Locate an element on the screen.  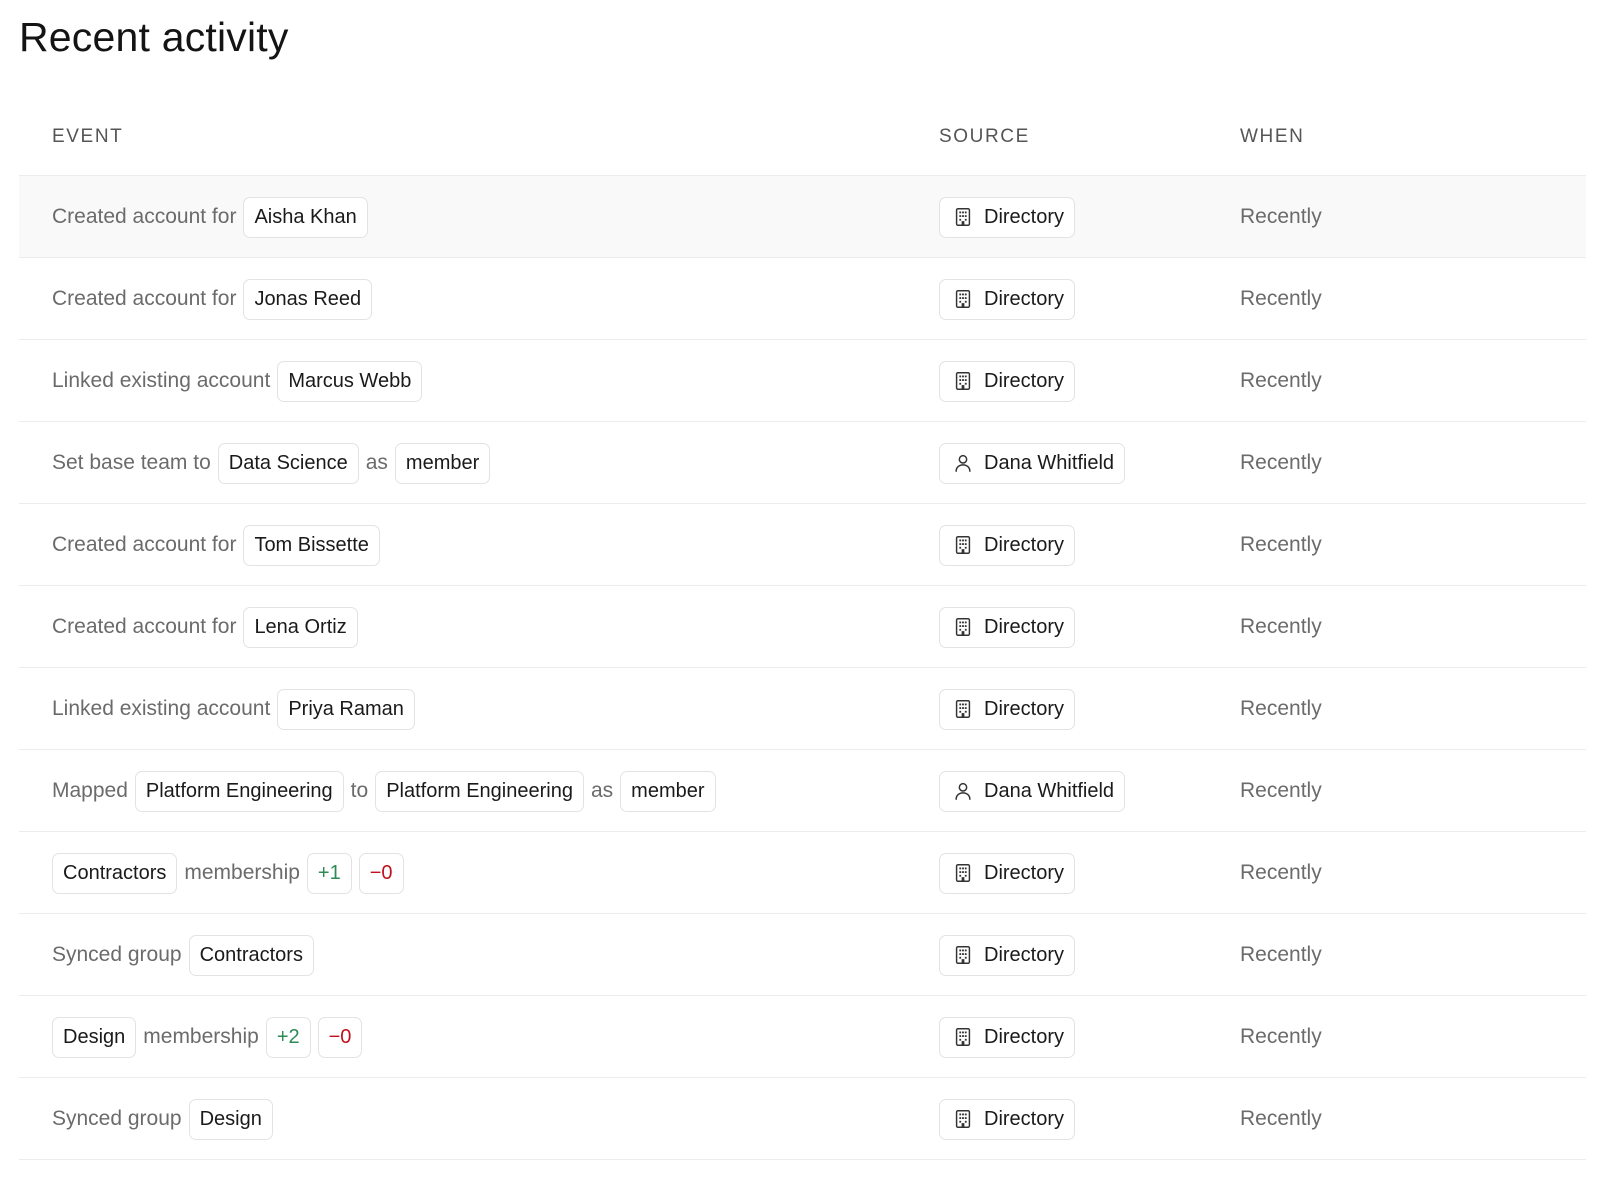
event-cell: Contractors membership +1 −0 is located at coordinates (228, 873).